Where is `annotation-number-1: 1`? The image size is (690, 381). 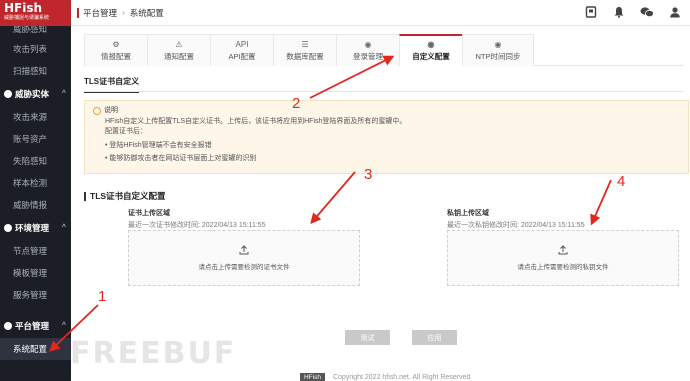
annotation-number-1: 1 is located at coordinates (102, 296).